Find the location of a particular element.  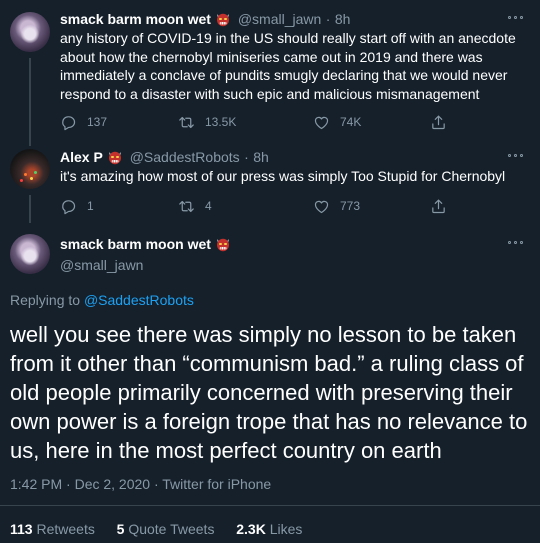

engagement-stats: 113 Retweets 5 Quote Tweets 2.3K Likes is located at coordinates (156, 529).